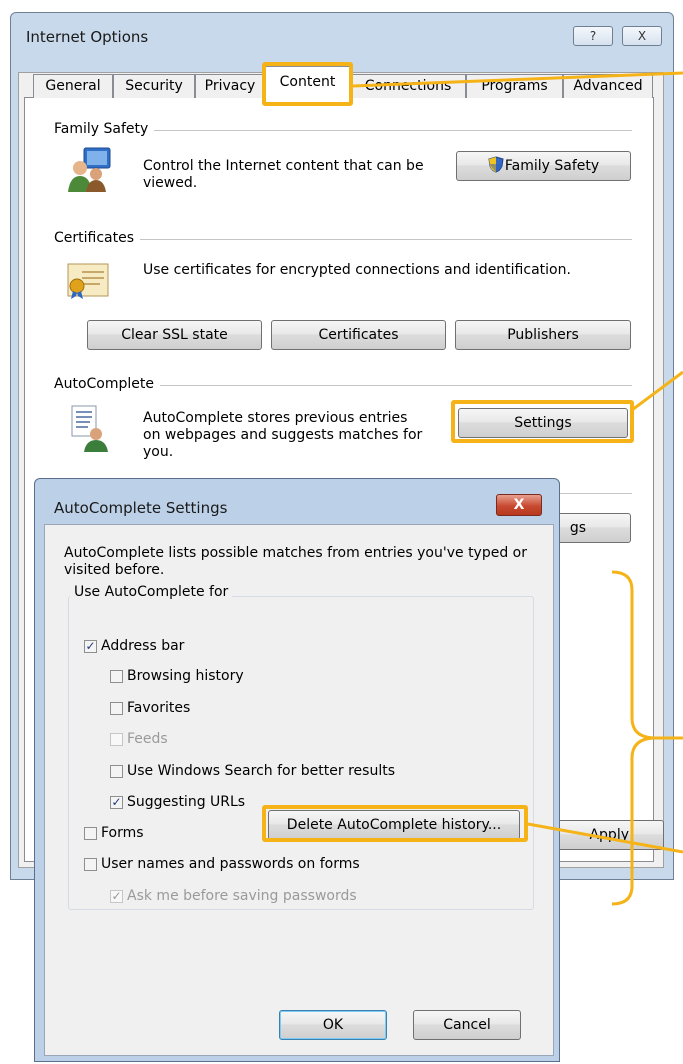 The image size is (683, 1064). Describe the element at coordinates (552, 166) in the screenshot. I see `family-safety-button-label: Family Safety` at that location.